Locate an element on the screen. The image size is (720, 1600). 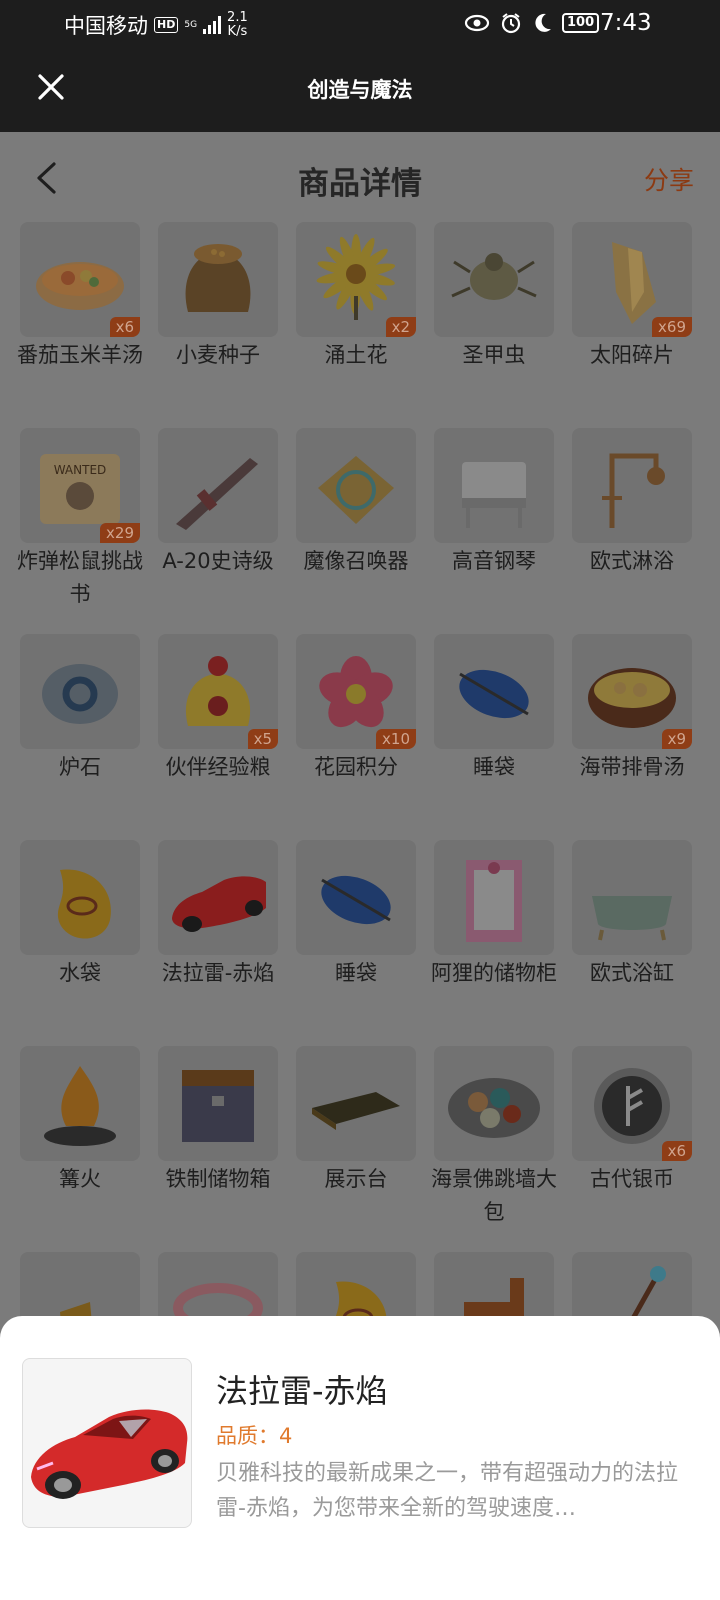
food-platter-icon is located at coordinates (494, 1108).